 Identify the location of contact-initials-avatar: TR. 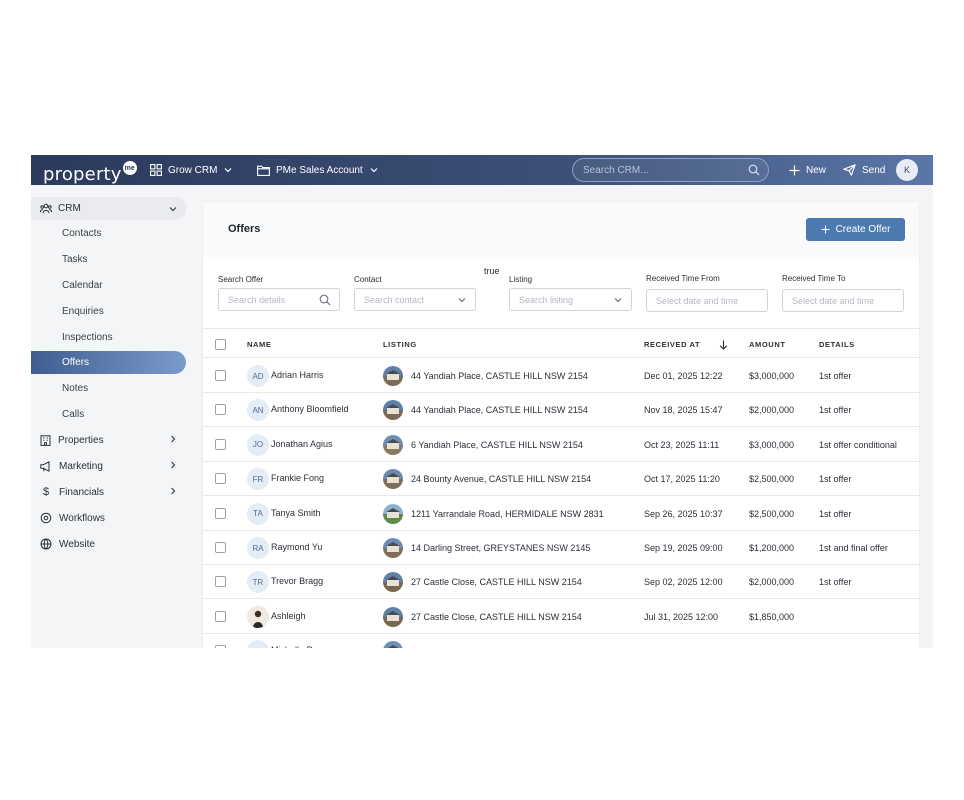
(258, 582).